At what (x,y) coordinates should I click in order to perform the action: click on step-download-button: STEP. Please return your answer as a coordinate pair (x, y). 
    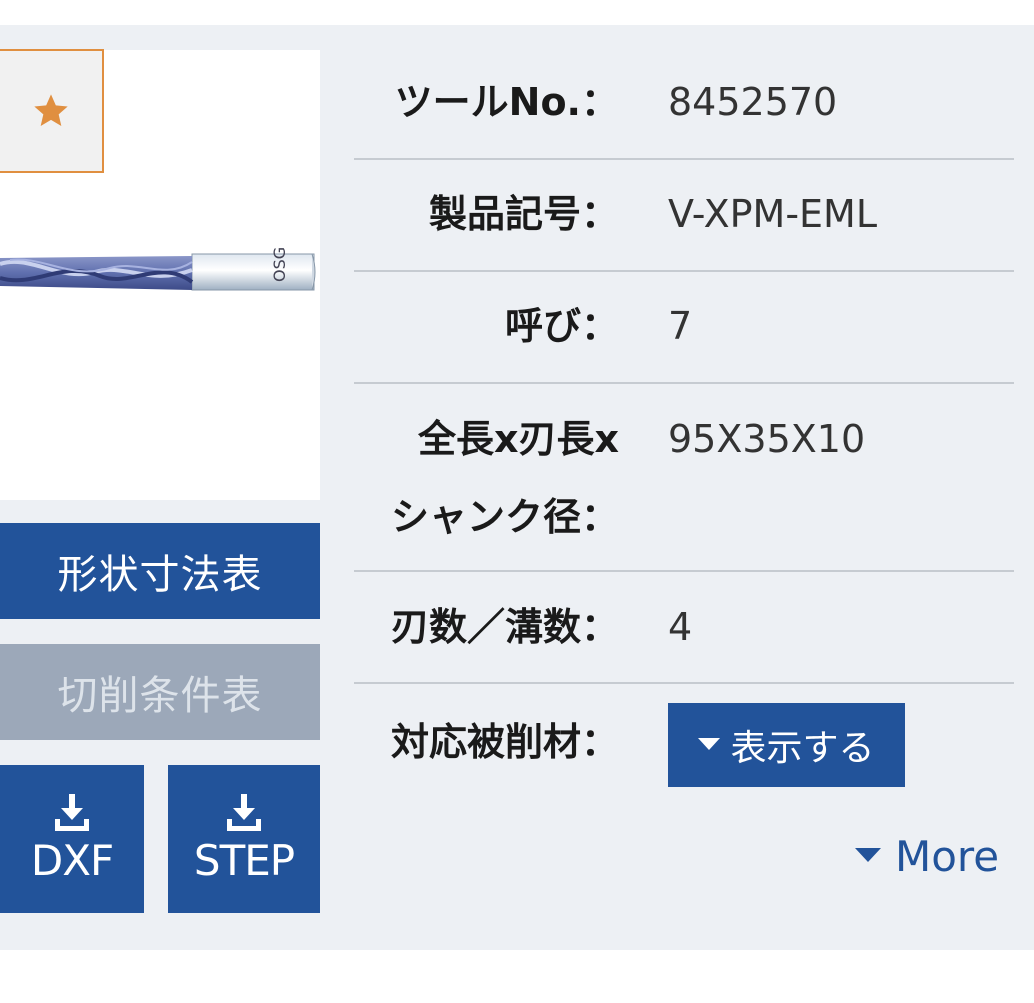
    Looking at the image, I should click on (244, 839).